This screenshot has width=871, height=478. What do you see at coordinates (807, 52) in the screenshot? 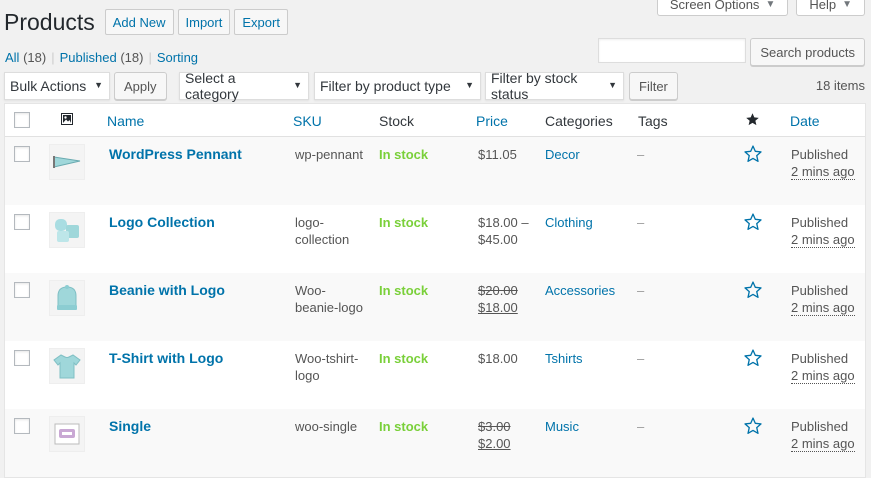
I see `search-products-button: Search products` at bounding box center [807, 52].